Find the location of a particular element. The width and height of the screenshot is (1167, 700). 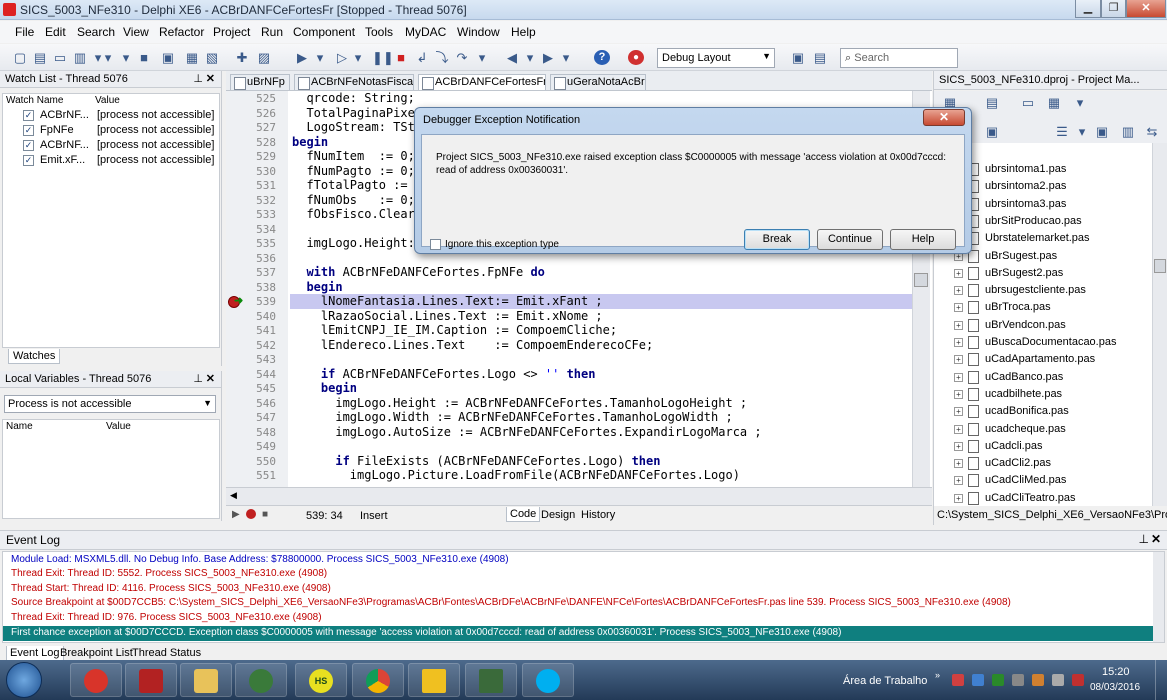

desktop-toolbar-label: Área de Trabalho is located at coordinates (885, 681).